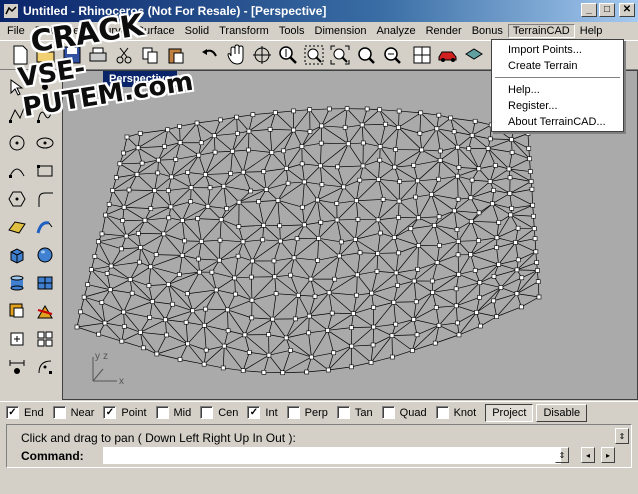 This screenshot has height=494, width=638. What do you see at coordinates (262, 412) in the screenshot?
I see `osnap-int: ✓ Int` at bounding box center [262, 412].